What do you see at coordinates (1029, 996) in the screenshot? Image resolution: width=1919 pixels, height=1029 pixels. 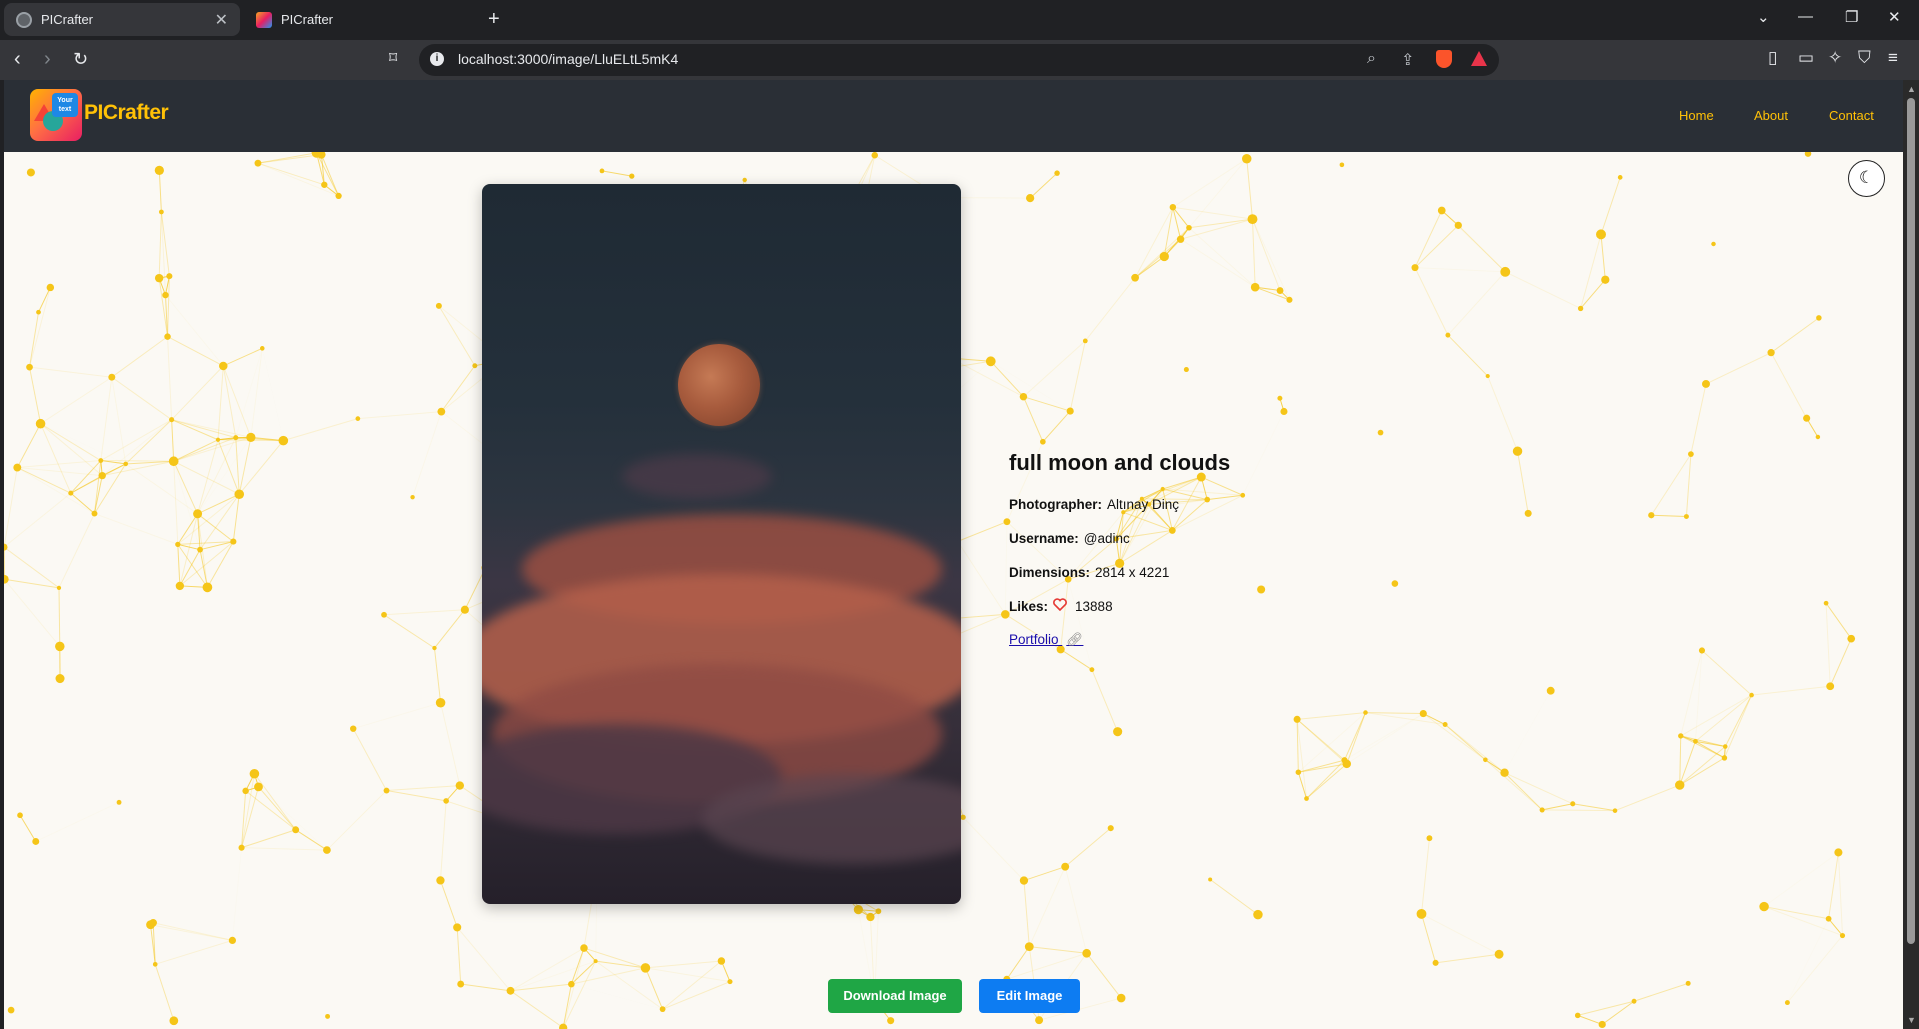 I see `edit-image-button: Edit Image` at bounding box center [1029, 996].